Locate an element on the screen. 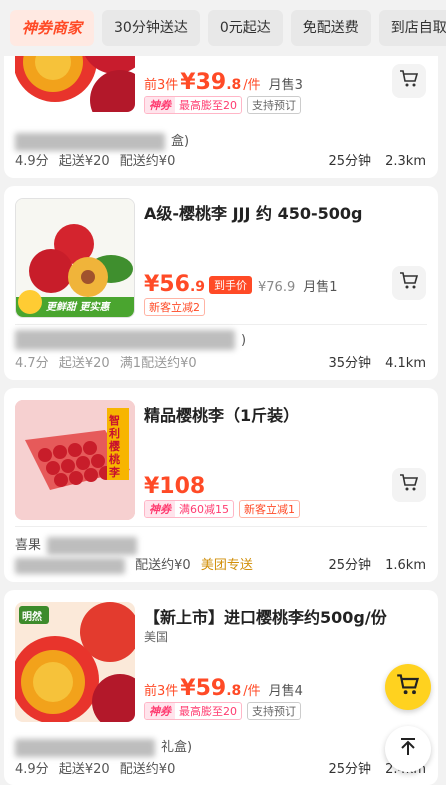 The image size is (446, 785). new-customer-badge: 新客立减2 is located at coordinates (174, 307).